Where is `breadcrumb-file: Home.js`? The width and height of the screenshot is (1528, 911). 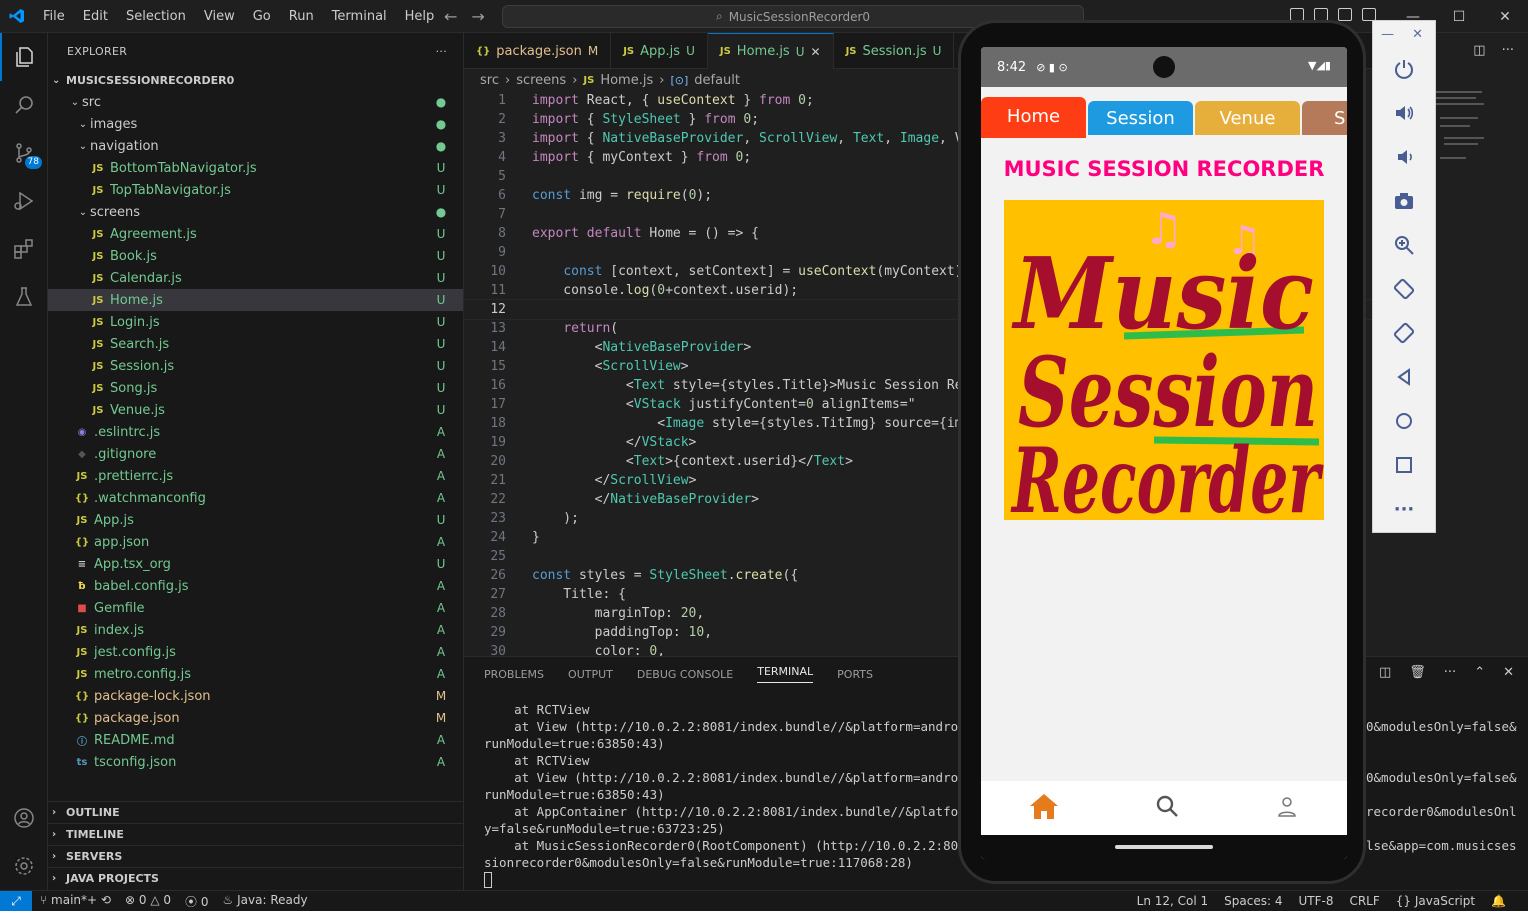 breadcrumb-file: Home.js is located at coordinates (626, 80).